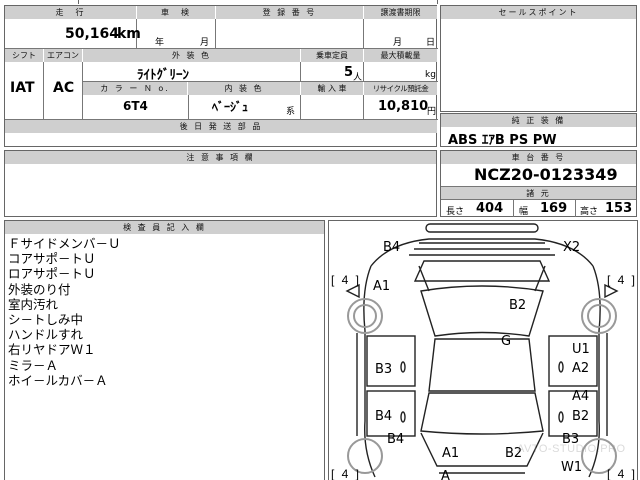 The image size is (640, 480). Describe the element at coordinates (205, 43) in the screenshot. I see `inspection-month-unit: 月` at that location.